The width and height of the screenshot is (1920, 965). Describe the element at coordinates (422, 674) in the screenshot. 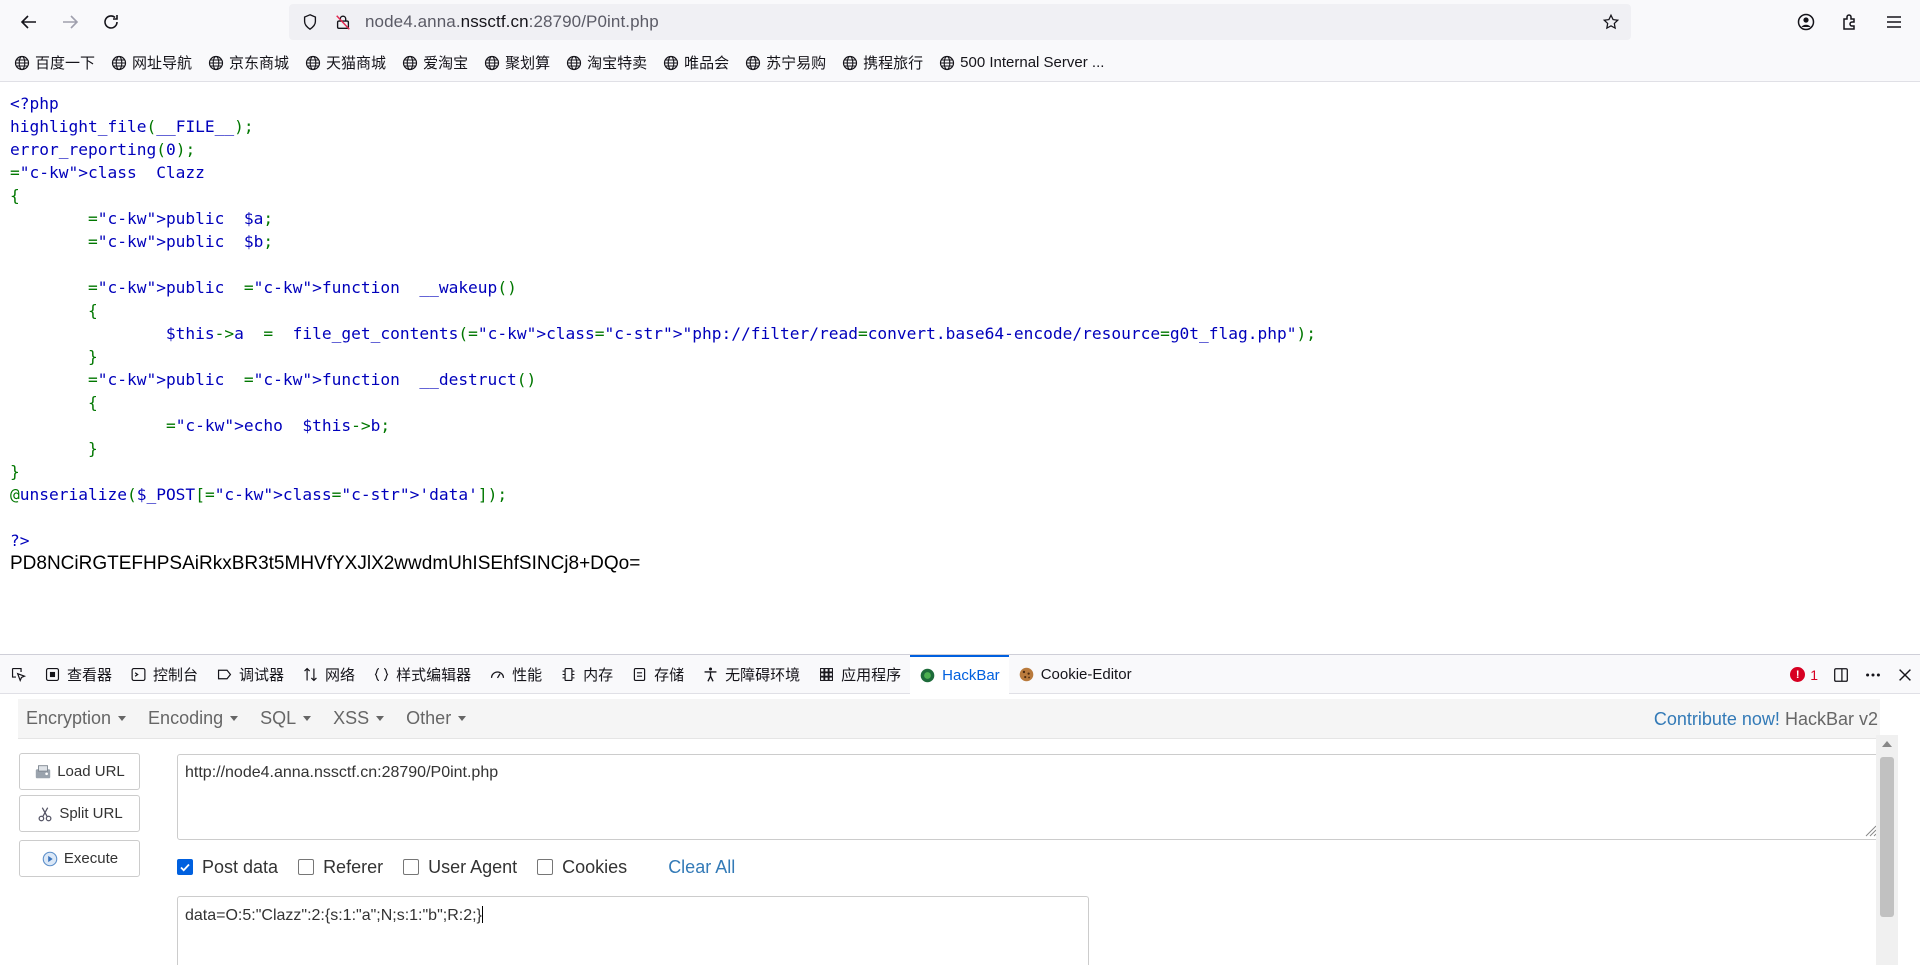

I see `devtools-tab-style-editor: 样式编辑器` at that location.